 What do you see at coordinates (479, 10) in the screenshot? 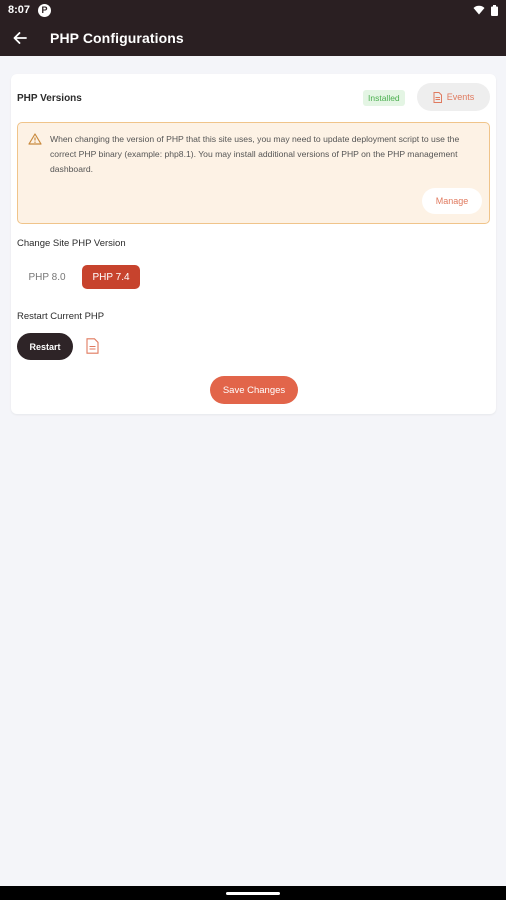
I see `wifi-icon` at bounding box center [479, 10].